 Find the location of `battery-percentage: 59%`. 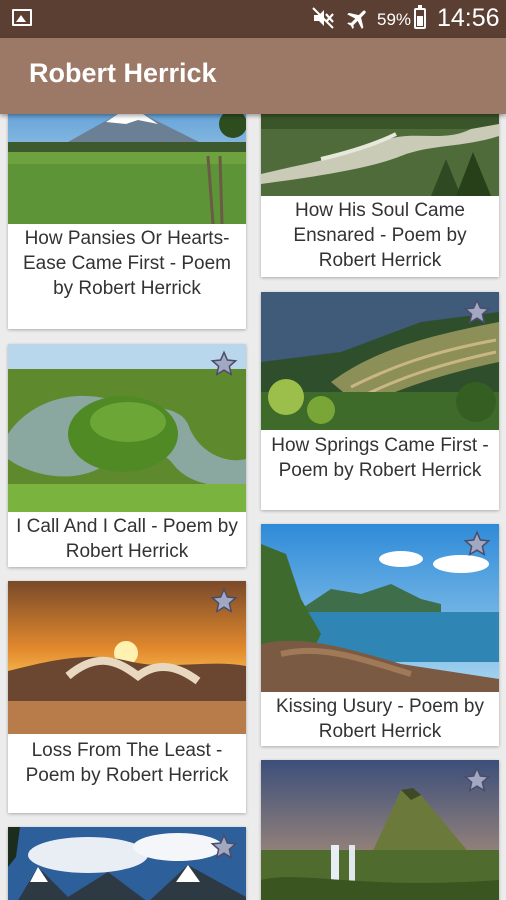

battery-percentage: 59% is located at coordinates (394, 19).